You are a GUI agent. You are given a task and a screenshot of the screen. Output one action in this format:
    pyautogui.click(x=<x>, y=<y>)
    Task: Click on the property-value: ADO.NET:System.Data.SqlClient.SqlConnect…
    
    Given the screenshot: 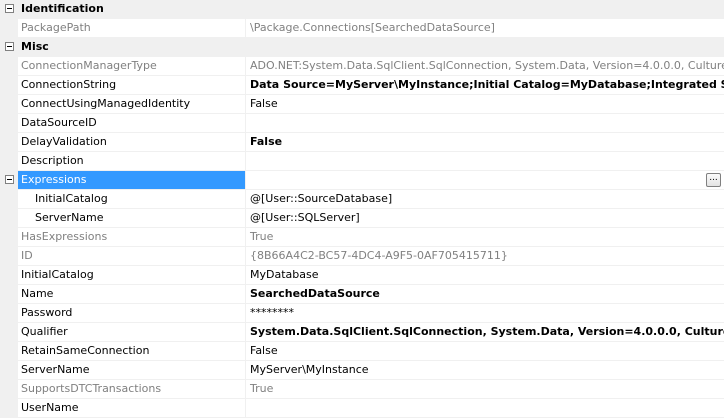 What is the action you would take?
    pyautogui.click(x=485, y=66)
    